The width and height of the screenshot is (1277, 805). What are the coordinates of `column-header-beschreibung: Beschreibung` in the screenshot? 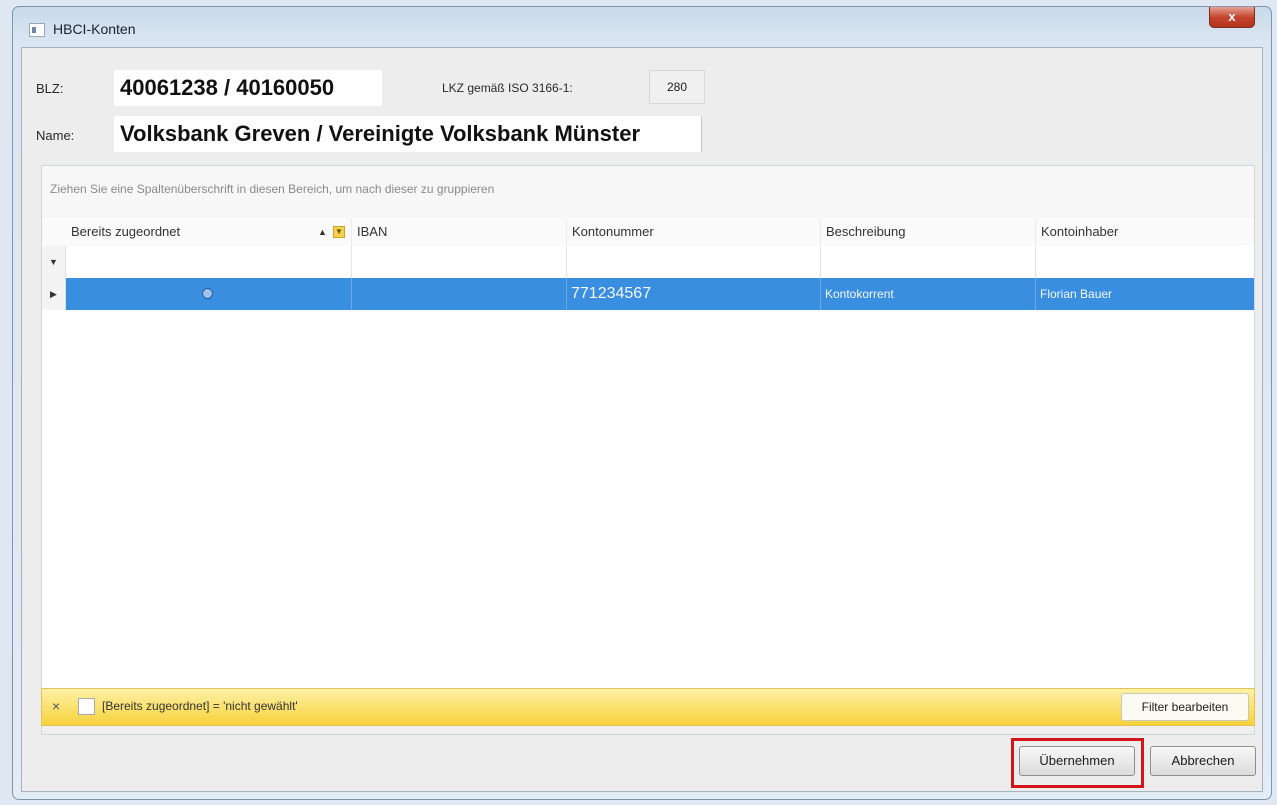 It's located at (928, 232).